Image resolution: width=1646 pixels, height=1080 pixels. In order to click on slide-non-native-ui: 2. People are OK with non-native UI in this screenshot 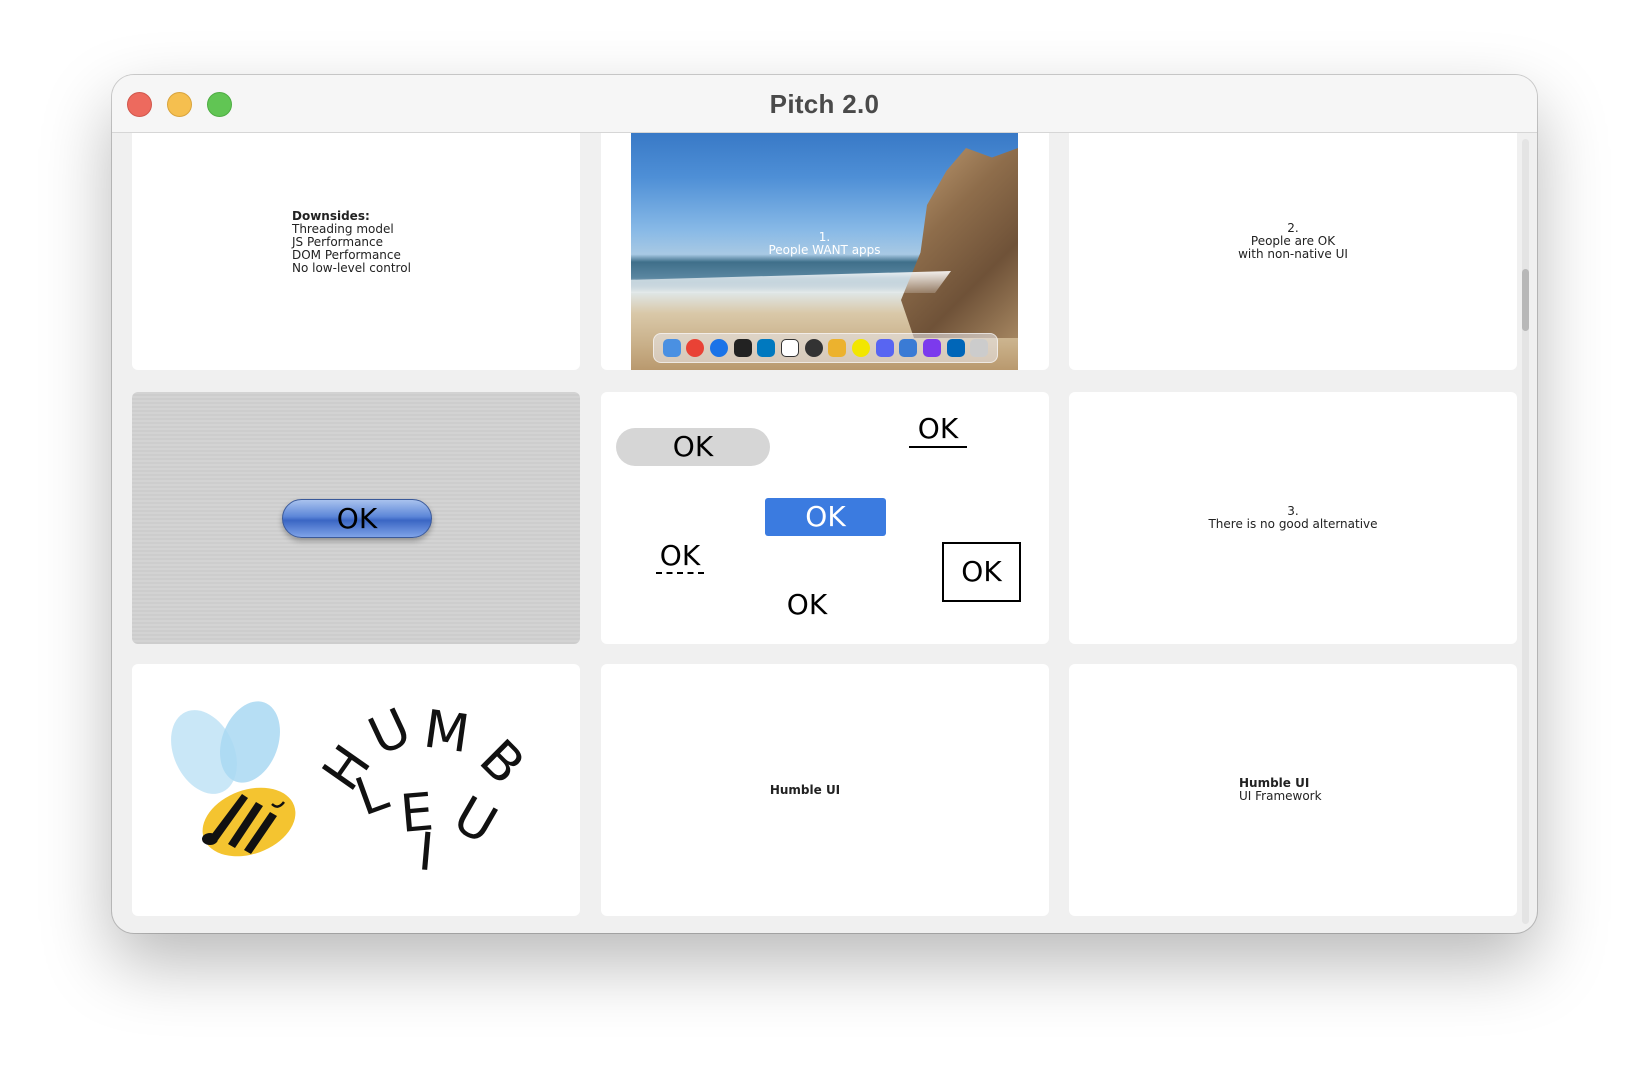, I will do `click(1293, 251)`.